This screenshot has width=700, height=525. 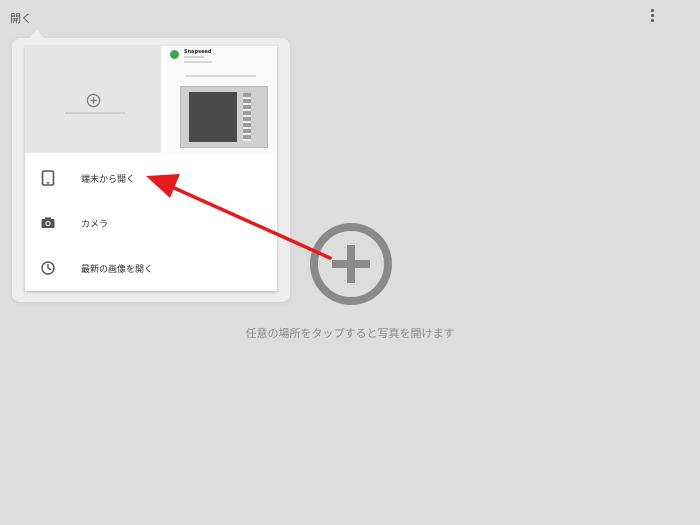 What do you see at coordinates (108, 180) in the screenshot?
I see `menu-item-label: 端末から開く` at bounding box center [108, 180].